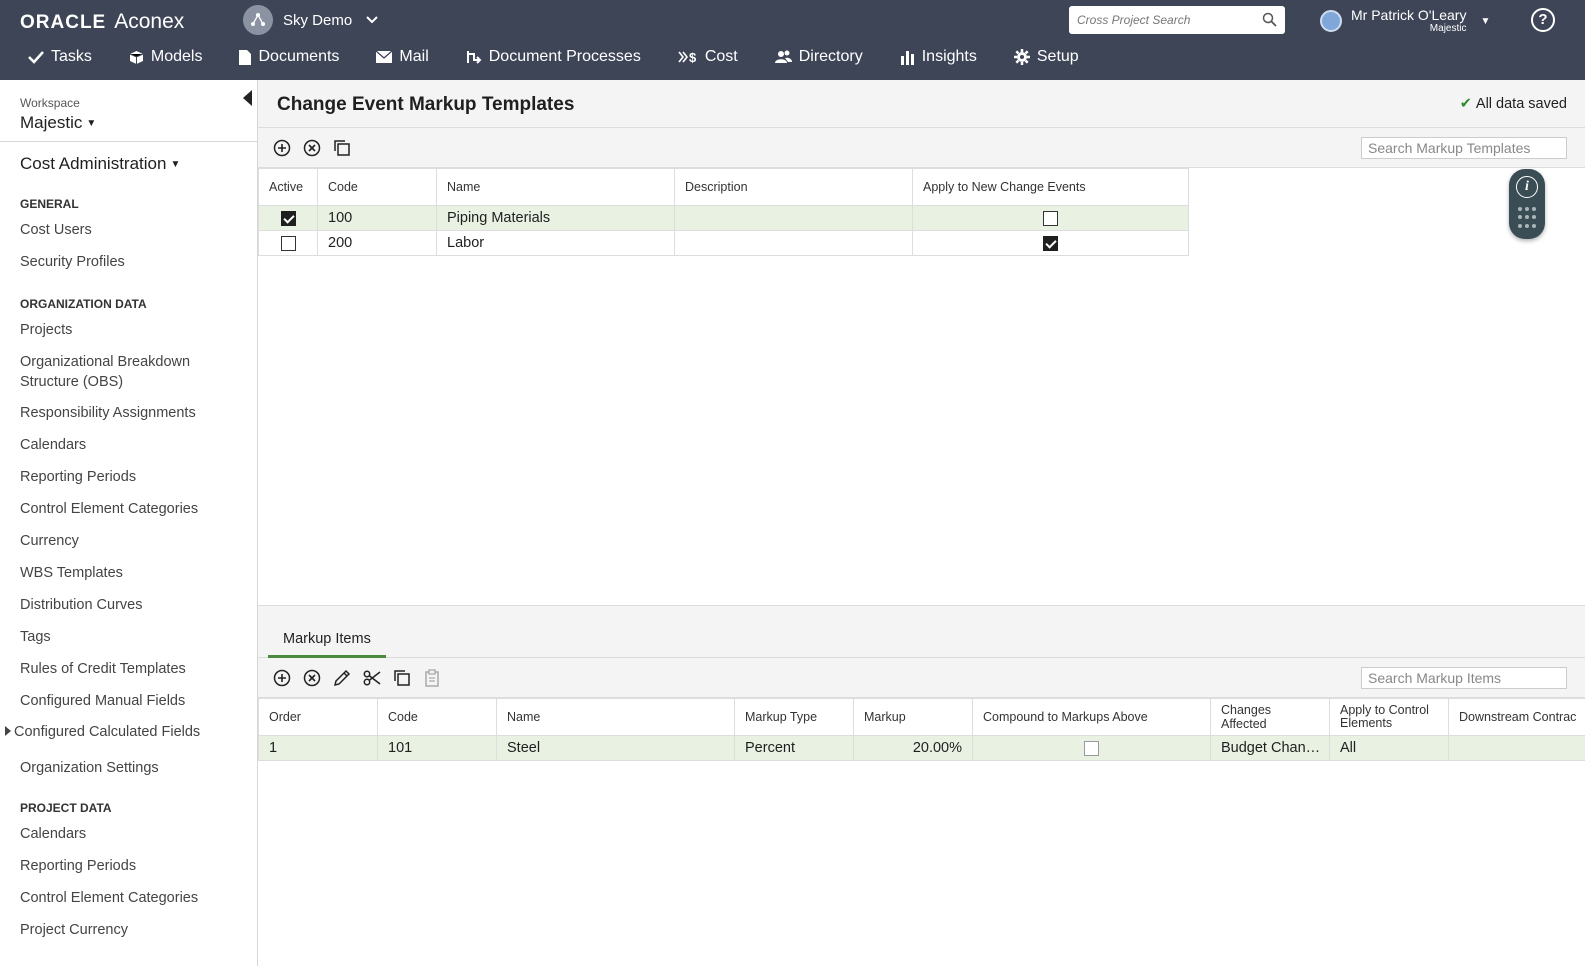  I want to click on tab-strip: Markup Items, so click(921, 632).